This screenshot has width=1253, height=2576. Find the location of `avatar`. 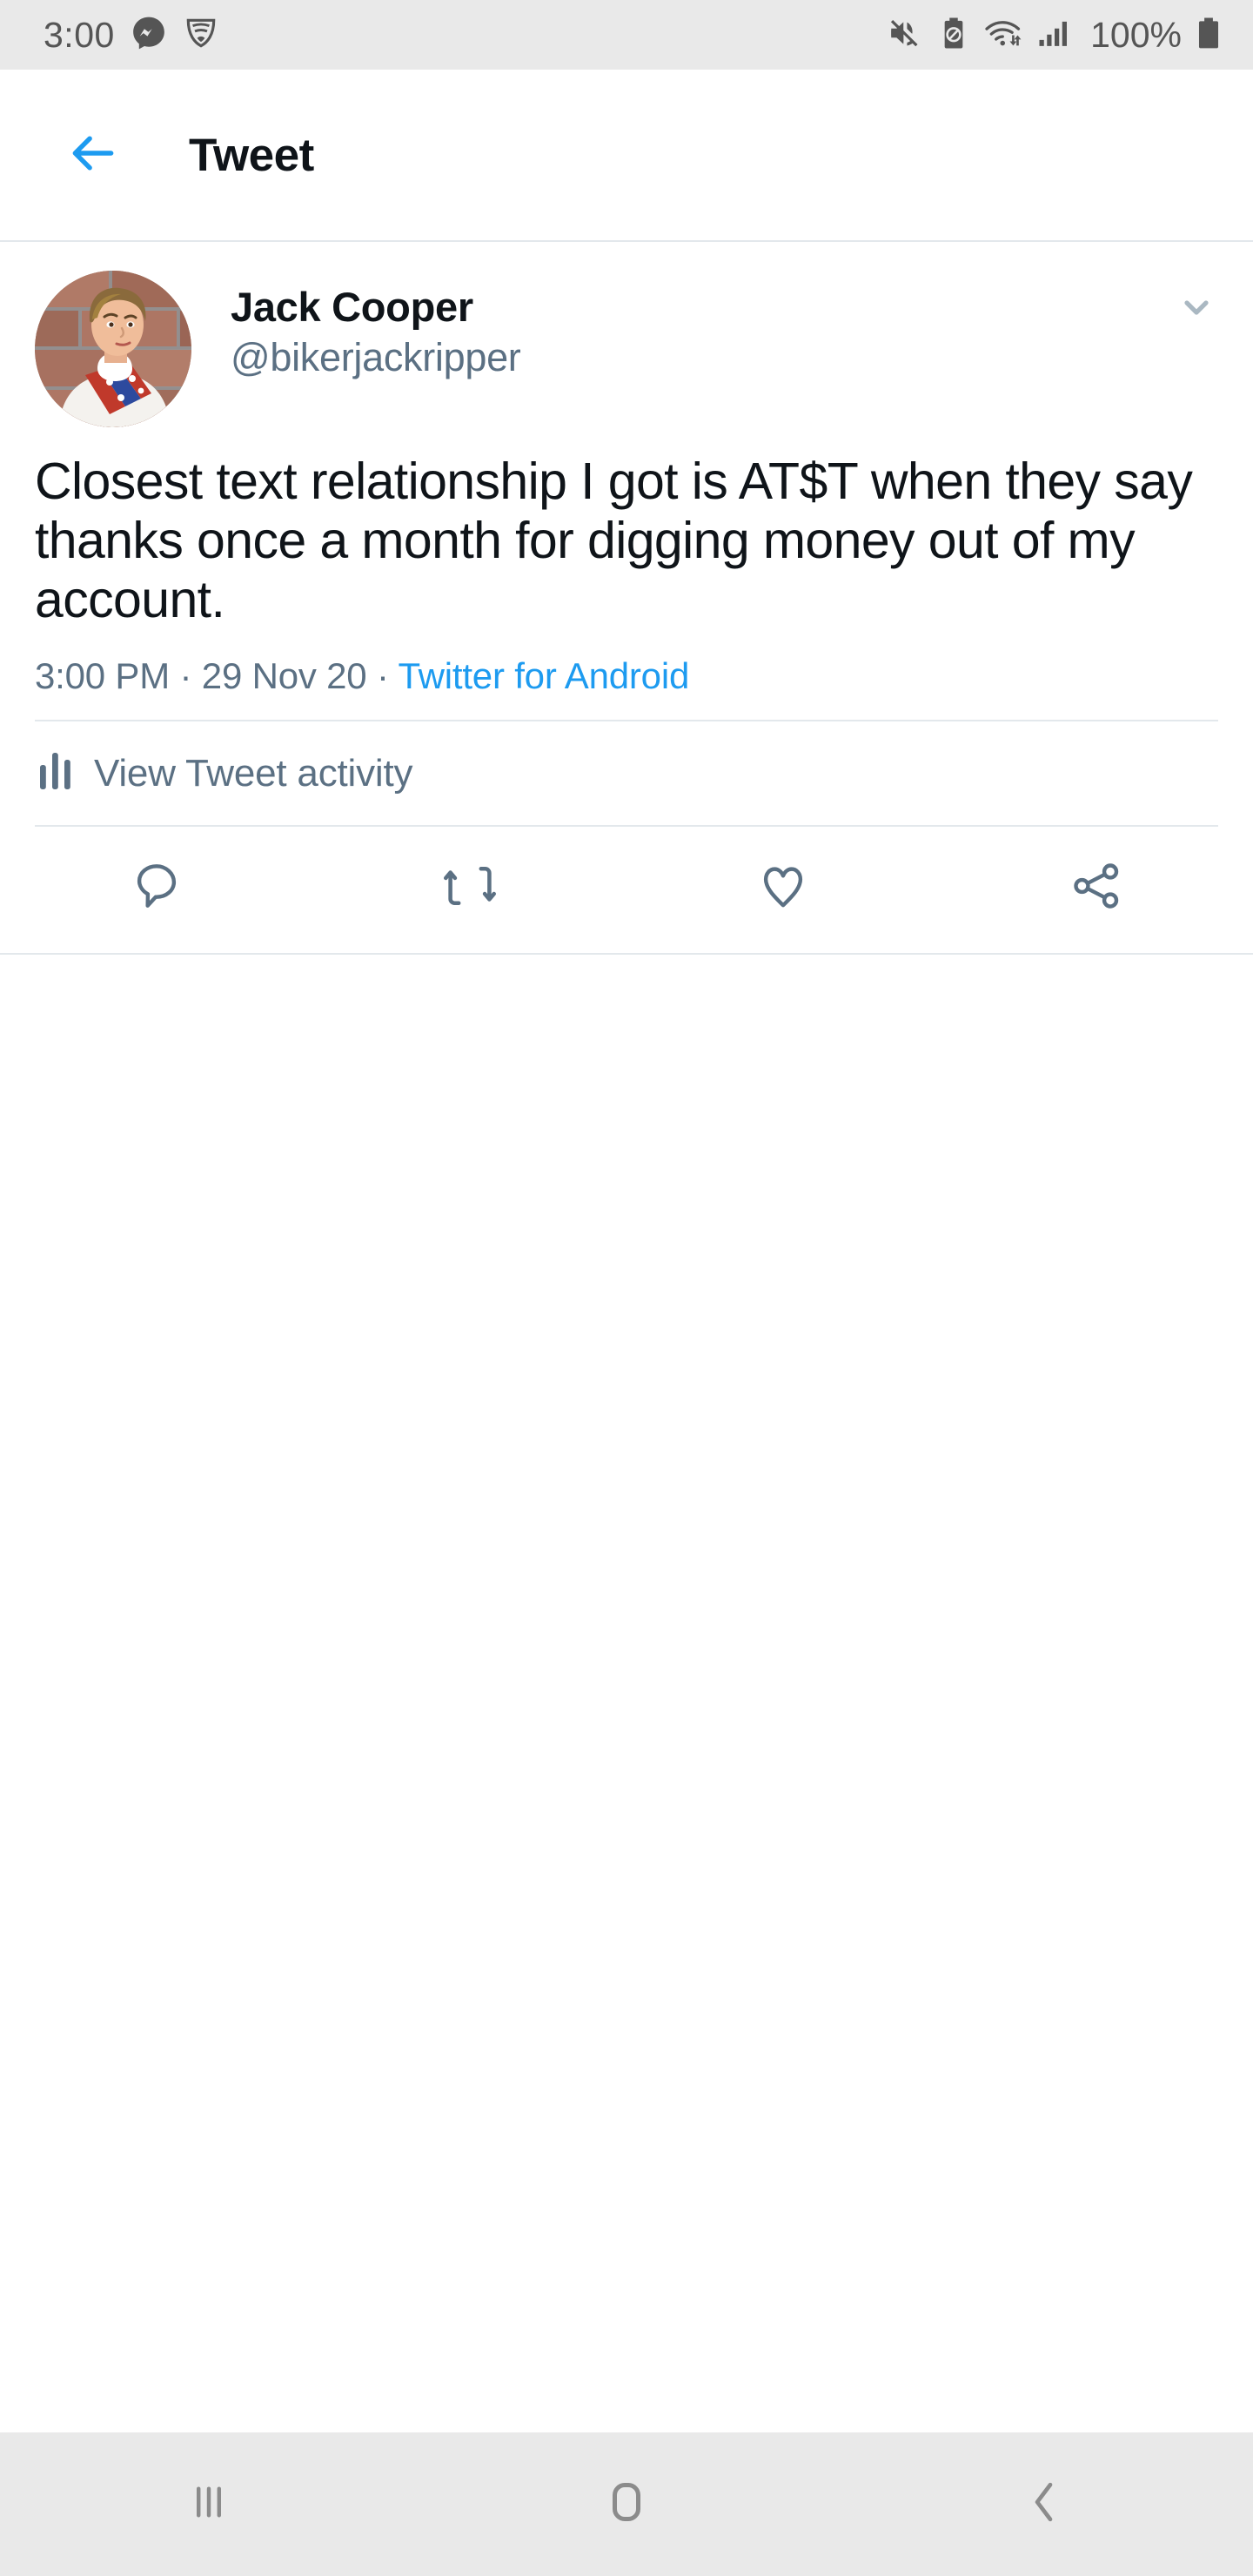

avatar is located at coordinates (113, 349).